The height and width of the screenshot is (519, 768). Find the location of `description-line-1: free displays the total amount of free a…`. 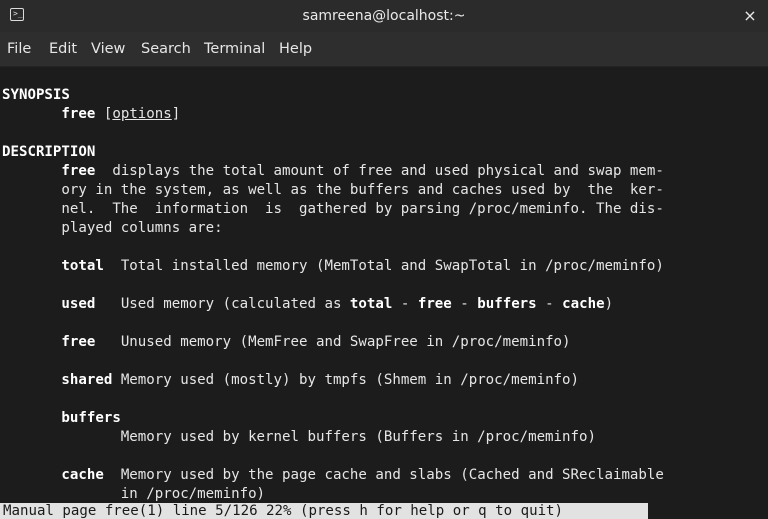

description-line-1: free displays the total amount of free a… is located at coordinates (362, 171).